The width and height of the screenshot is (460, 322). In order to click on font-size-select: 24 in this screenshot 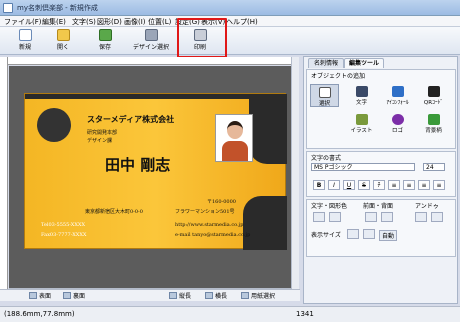, I will do `click(434, 167)`.